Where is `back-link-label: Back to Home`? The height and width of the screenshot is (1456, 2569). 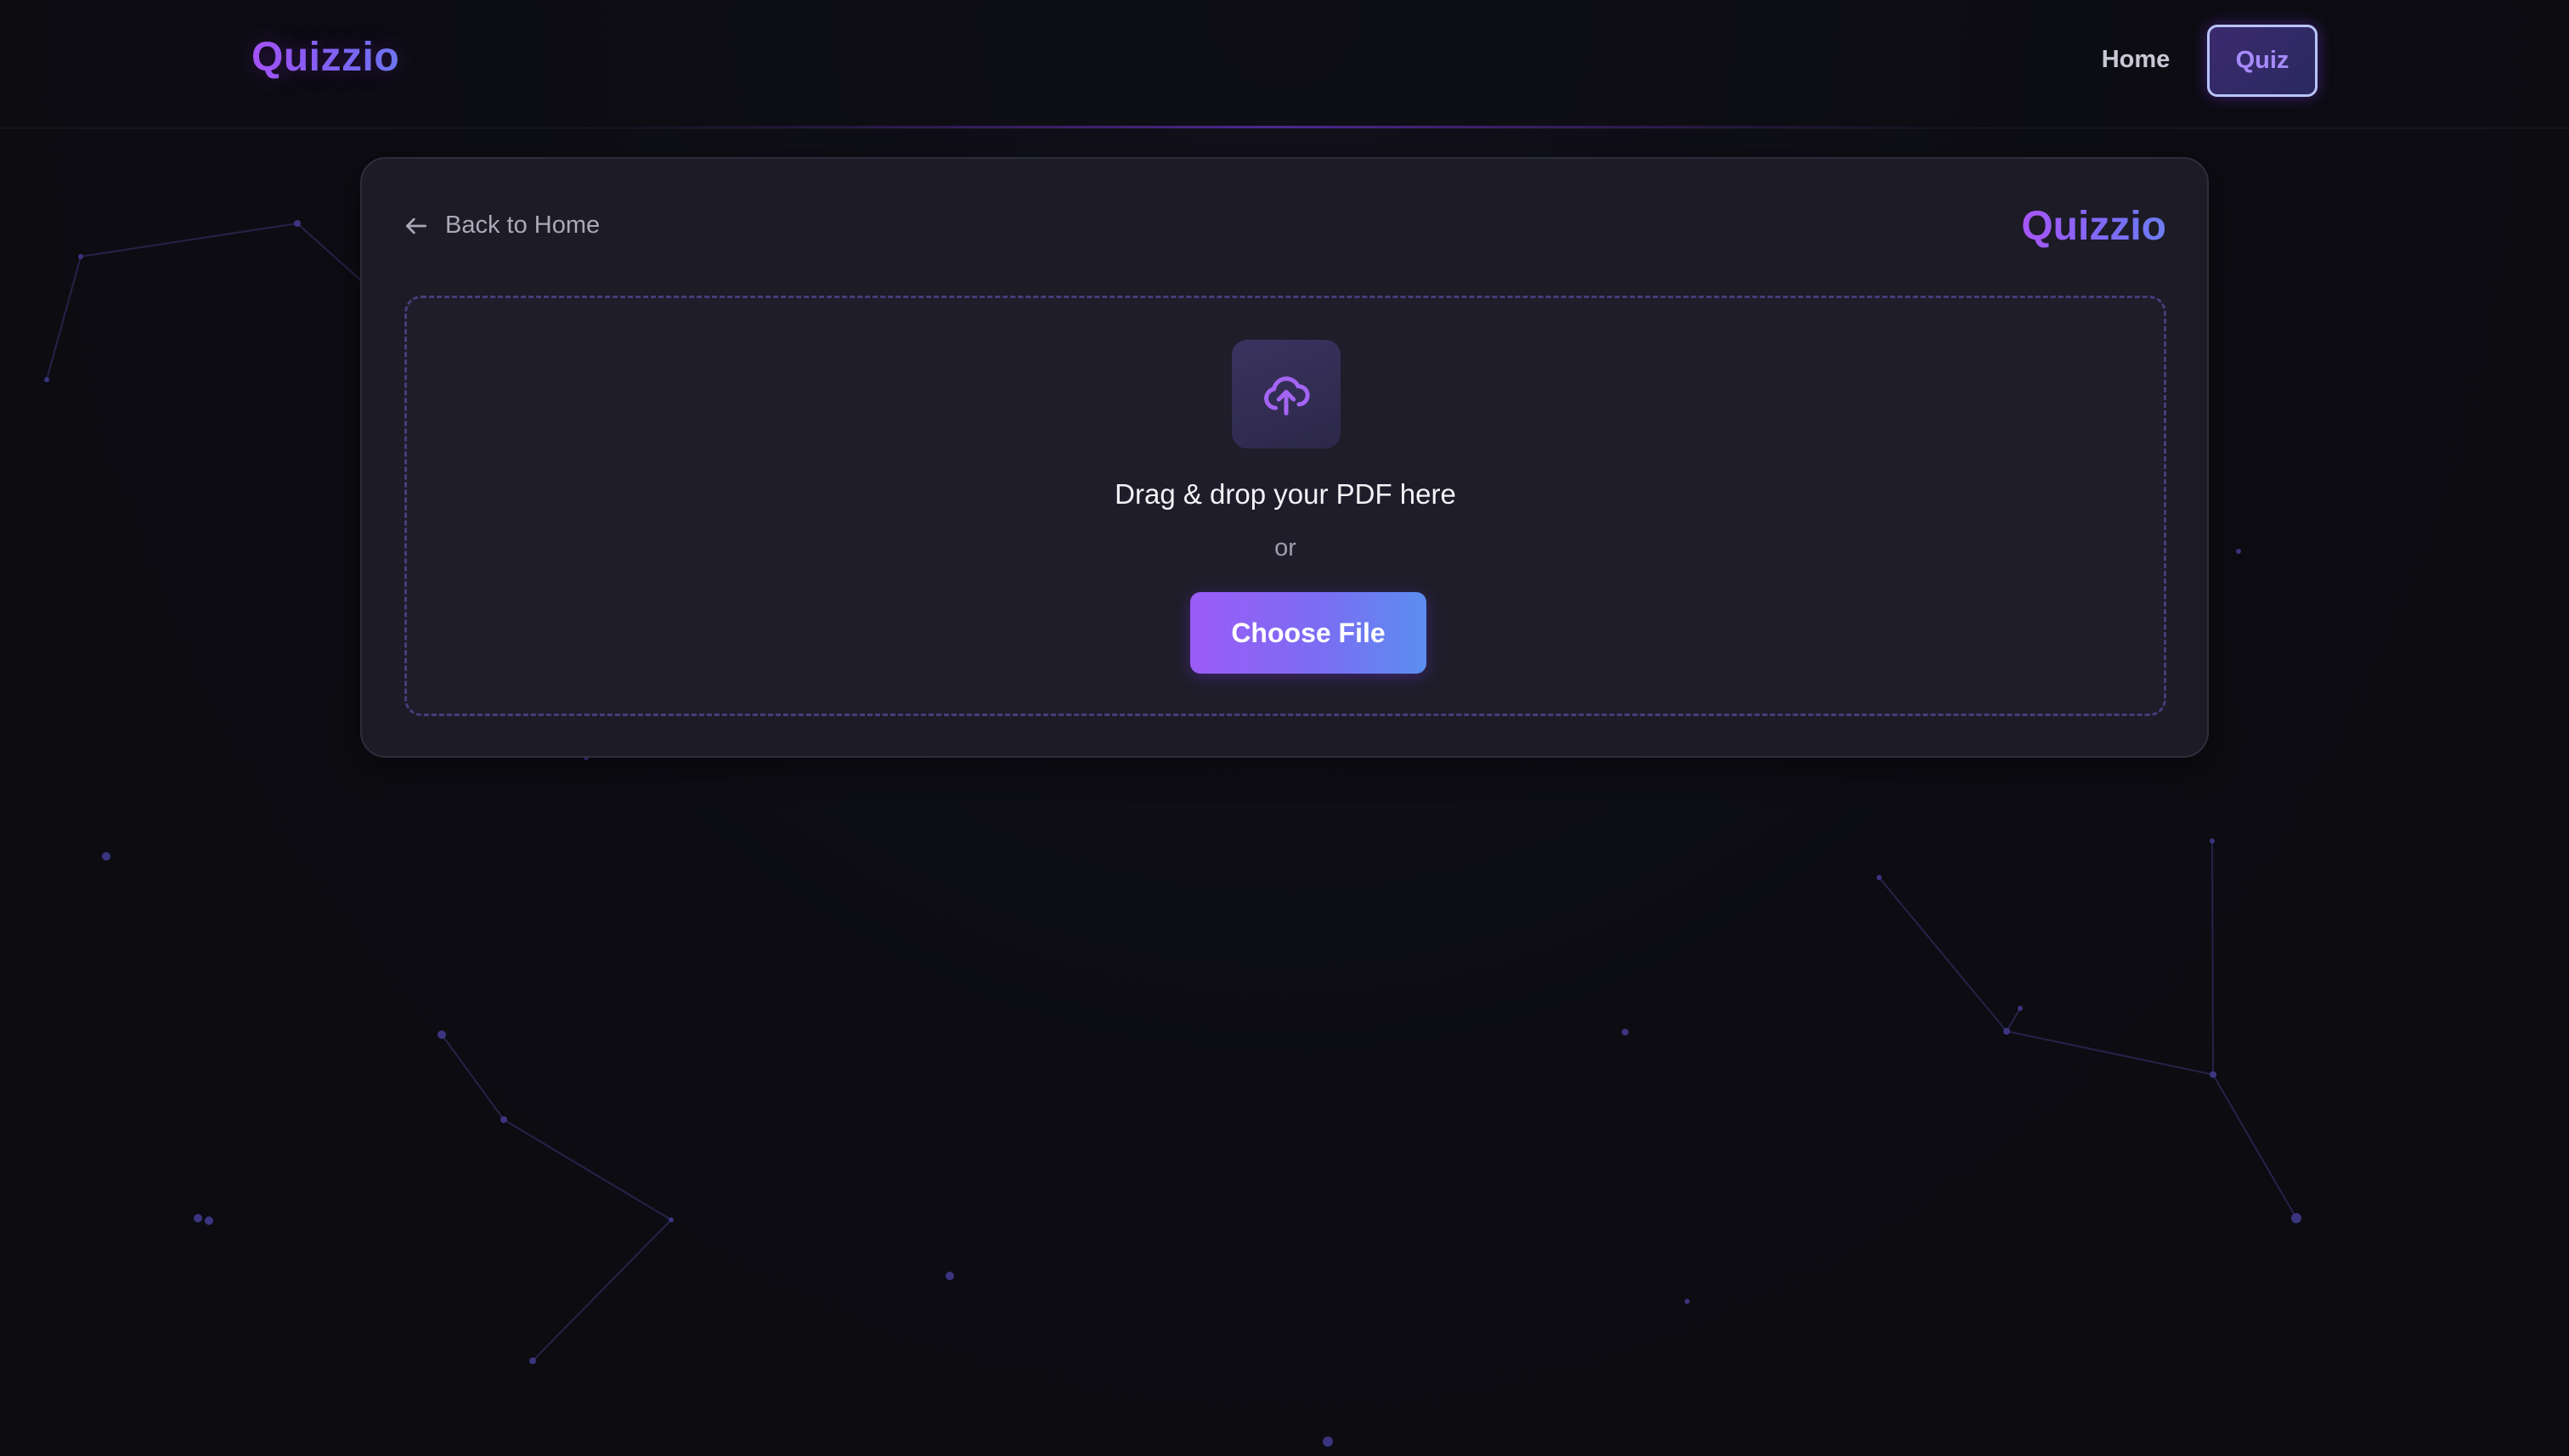 back-link-label: Back to Home is located at coordinates (523, 225).